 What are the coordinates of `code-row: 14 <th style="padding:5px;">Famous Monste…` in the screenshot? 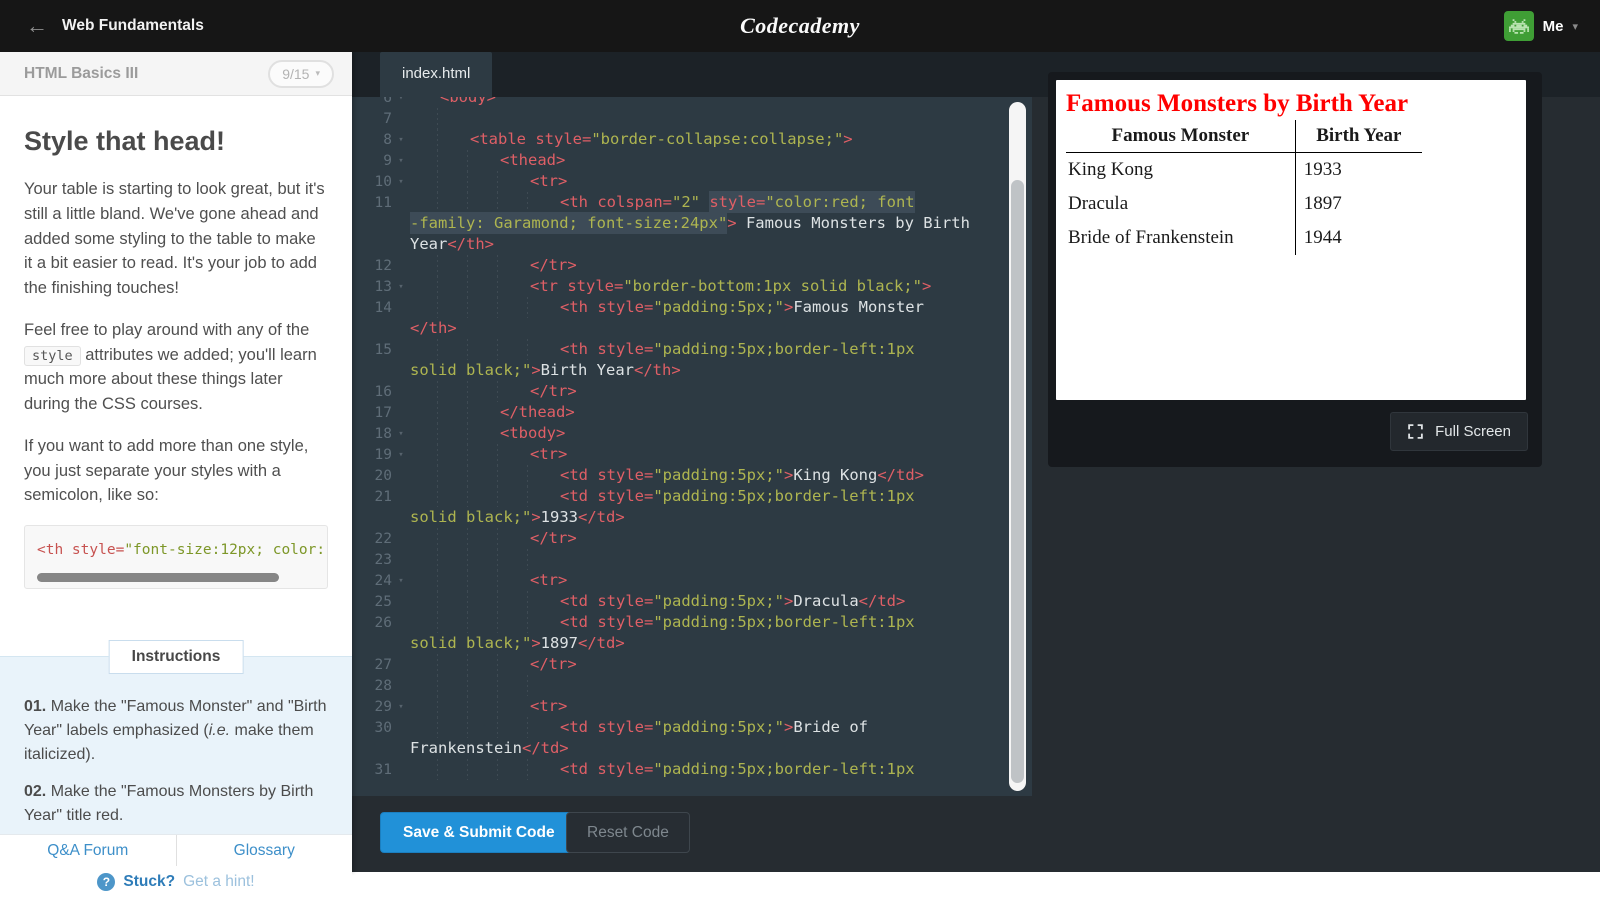 It's located at (692, 307).